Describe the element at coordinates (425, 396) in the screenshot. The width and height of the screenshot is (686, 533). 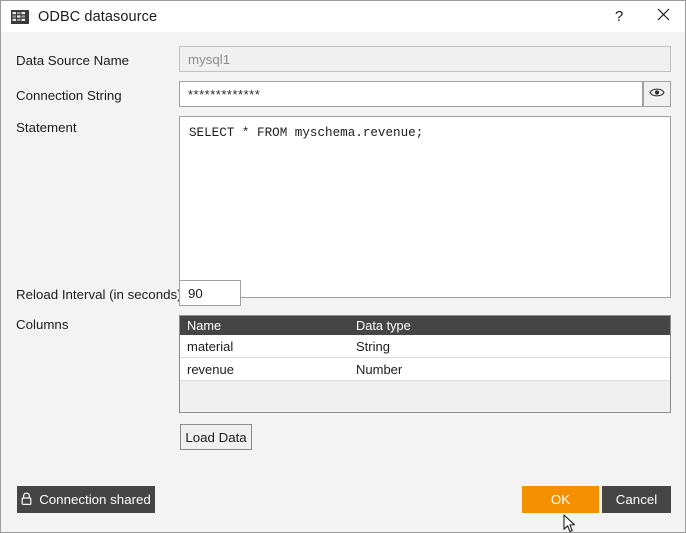
I see `columns-table-empty-area` at that location.